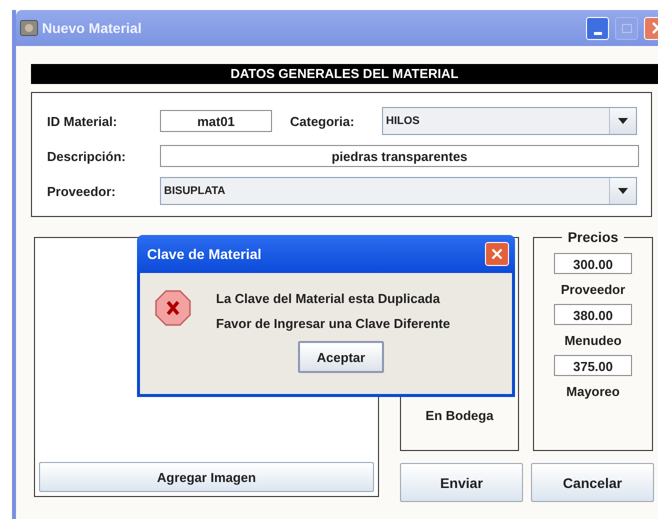 Image resolution: width=658 pixels, height=519 pixels. Describe the element at coordinates (597, 28) in the screenshot. I see `minimize-button` at that location.